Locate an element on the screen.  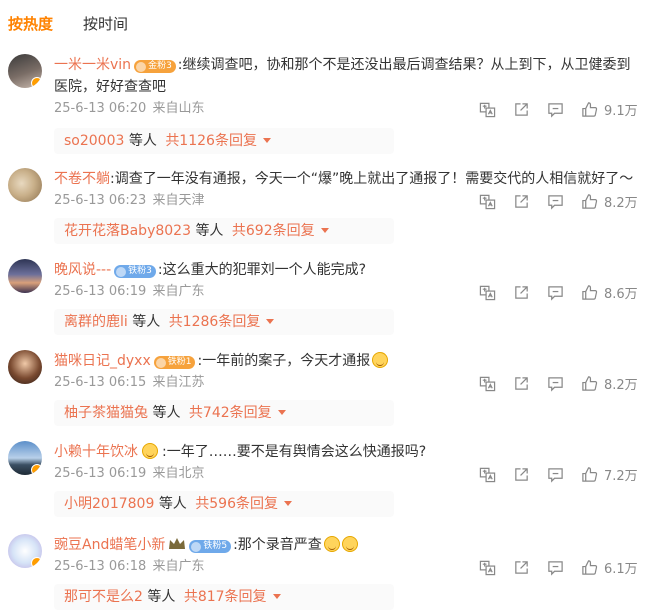
username: 一米一米vin is located at coordinates (92, 65).